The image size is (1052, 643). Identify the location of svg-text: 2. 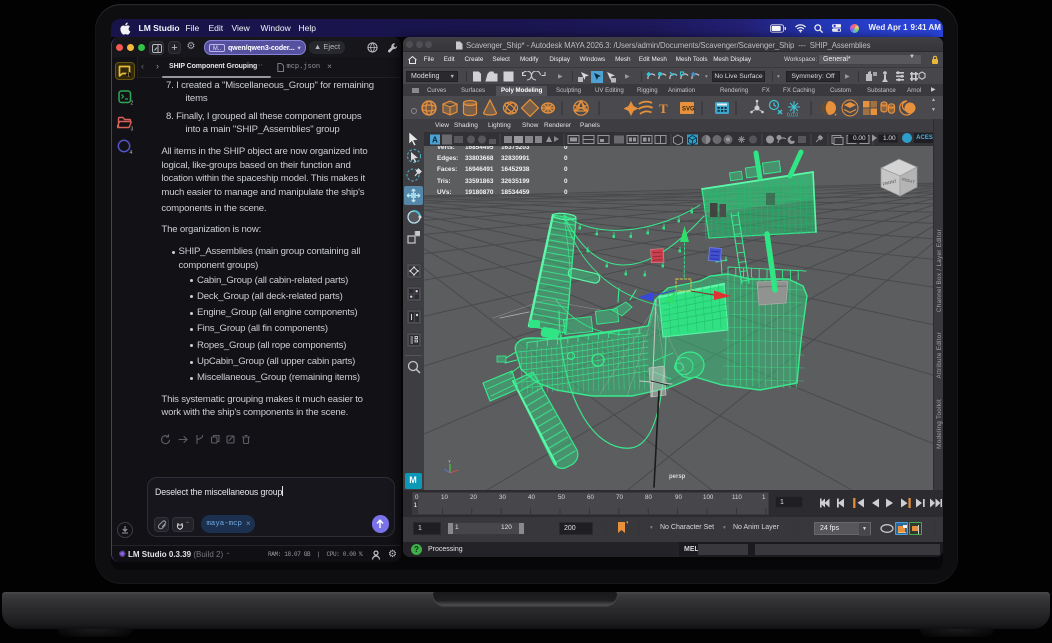
(131, 102).